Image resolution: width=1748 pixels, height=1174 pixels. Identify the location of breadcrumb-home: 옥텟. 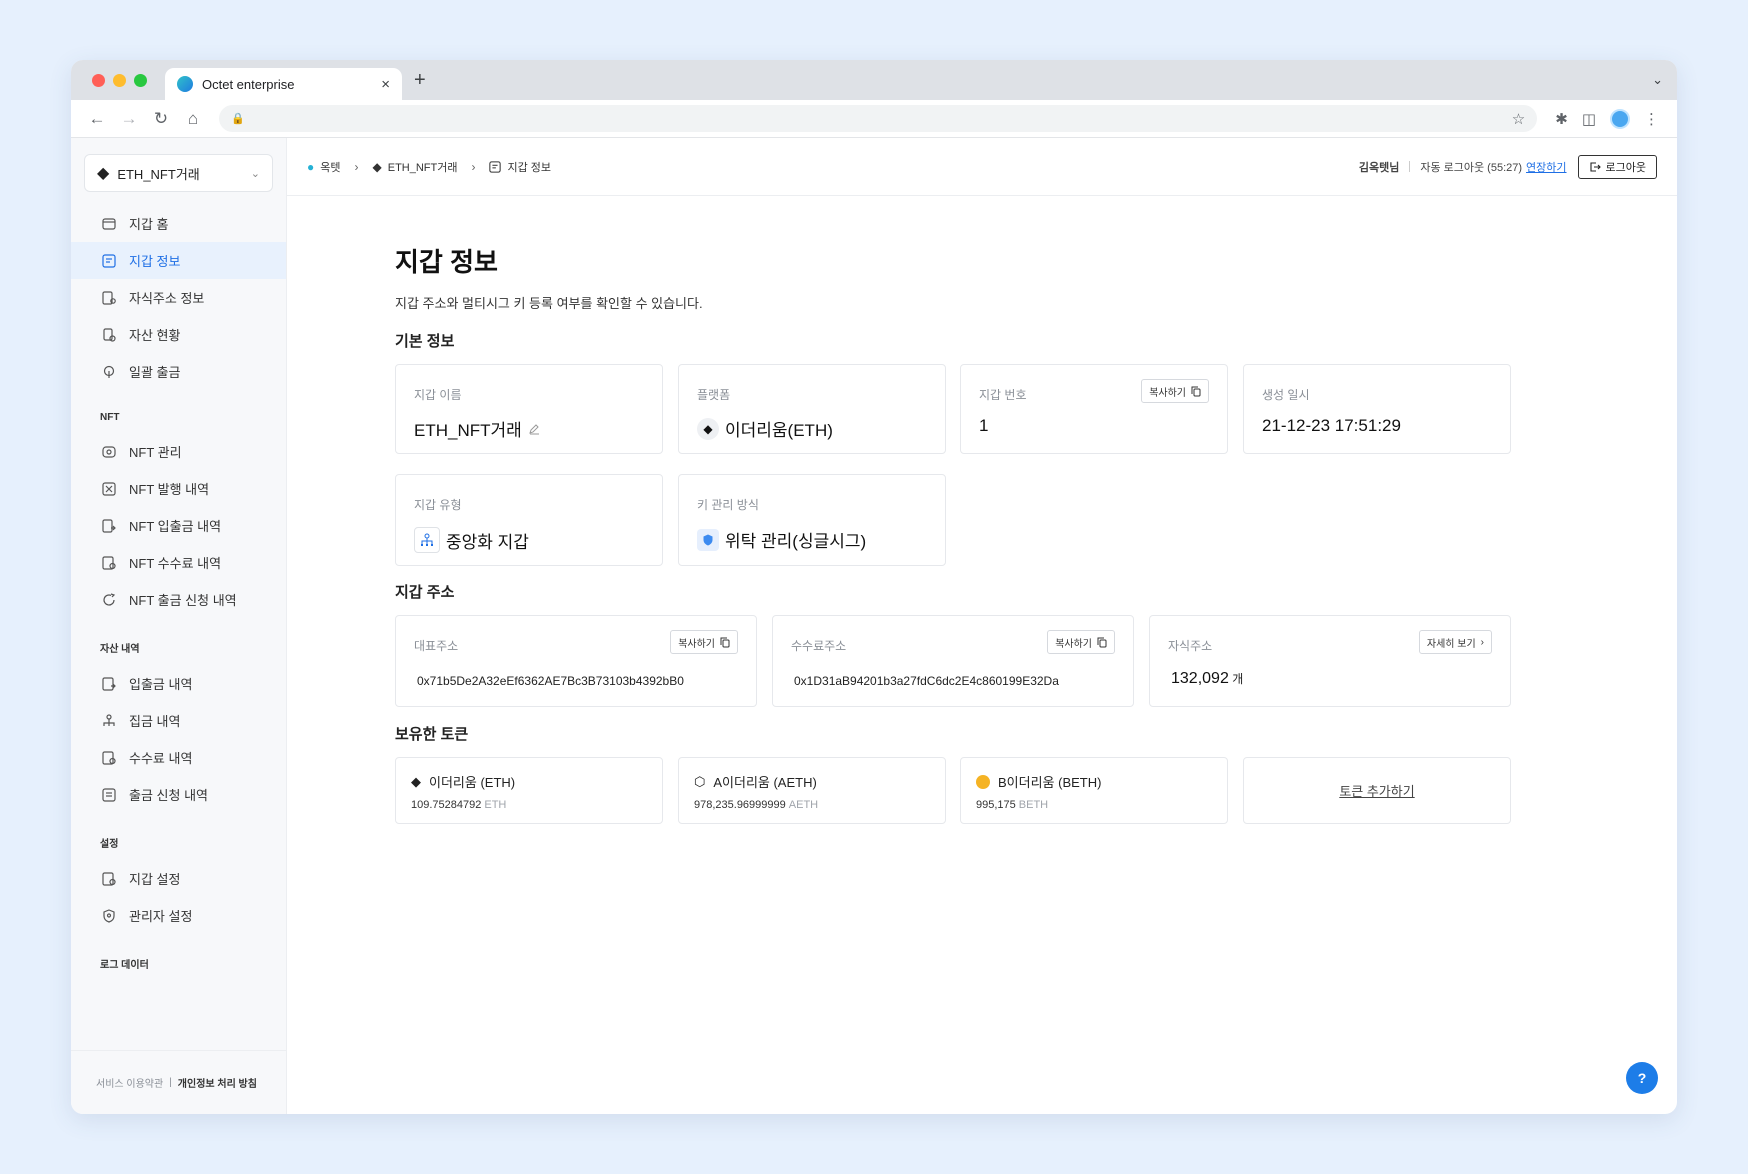
(330, 167).